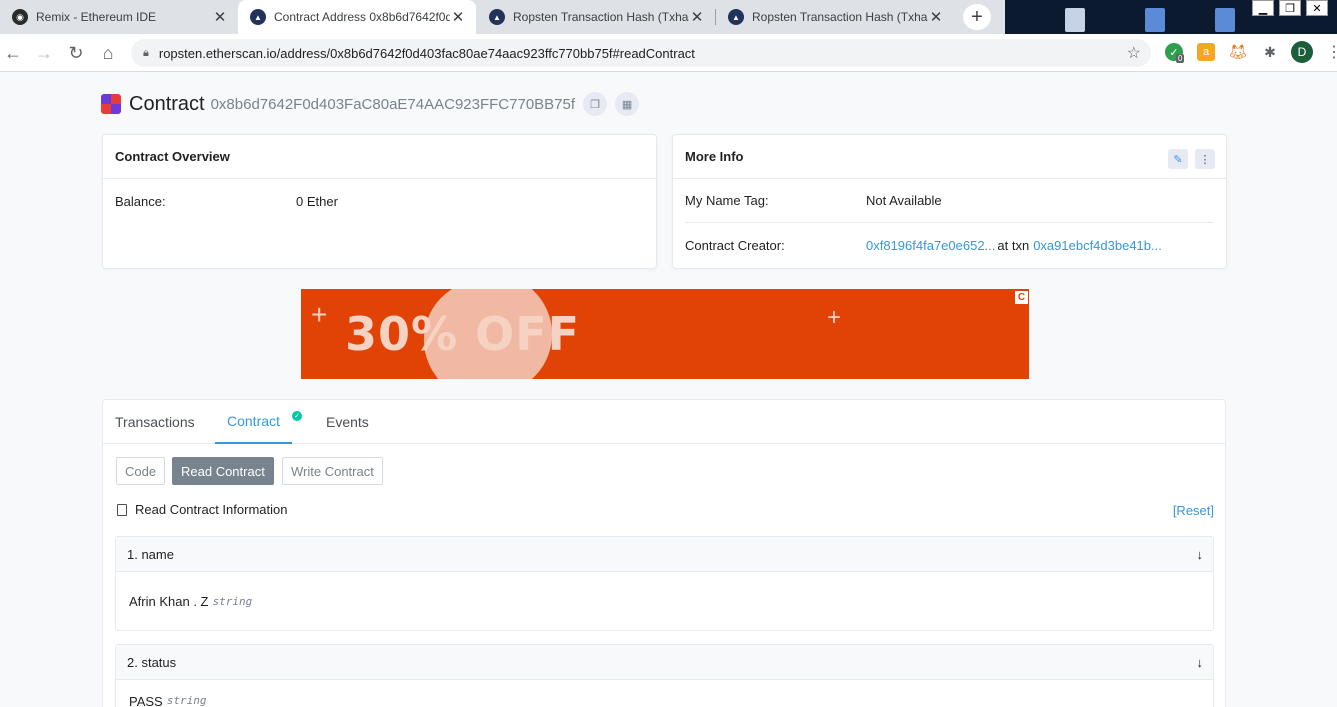  What do you see at coordinates (211, 509) in the screenshot?
I see `read-contract-info-title: Read Contract Information` at bounding box center [211, 509].